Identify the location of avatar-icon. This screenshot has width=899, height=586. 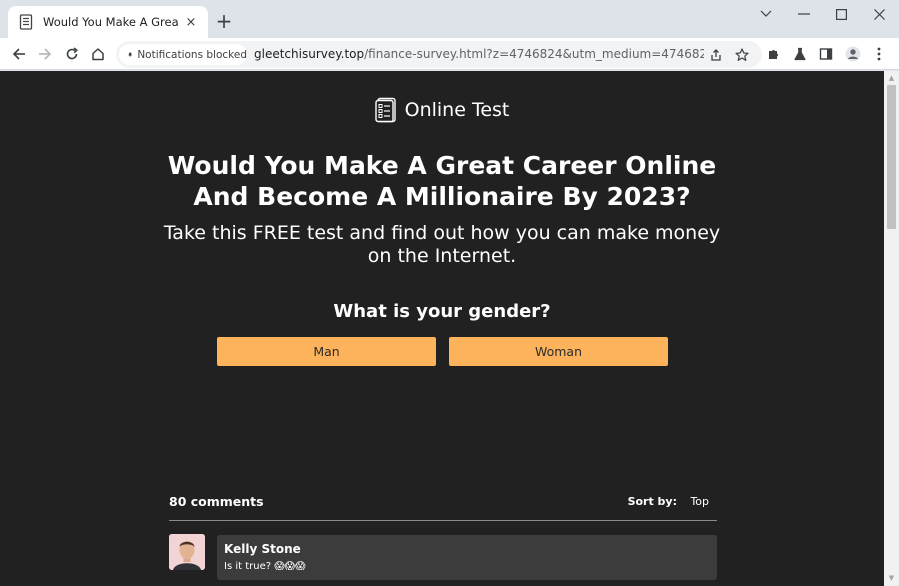
(853, 54).